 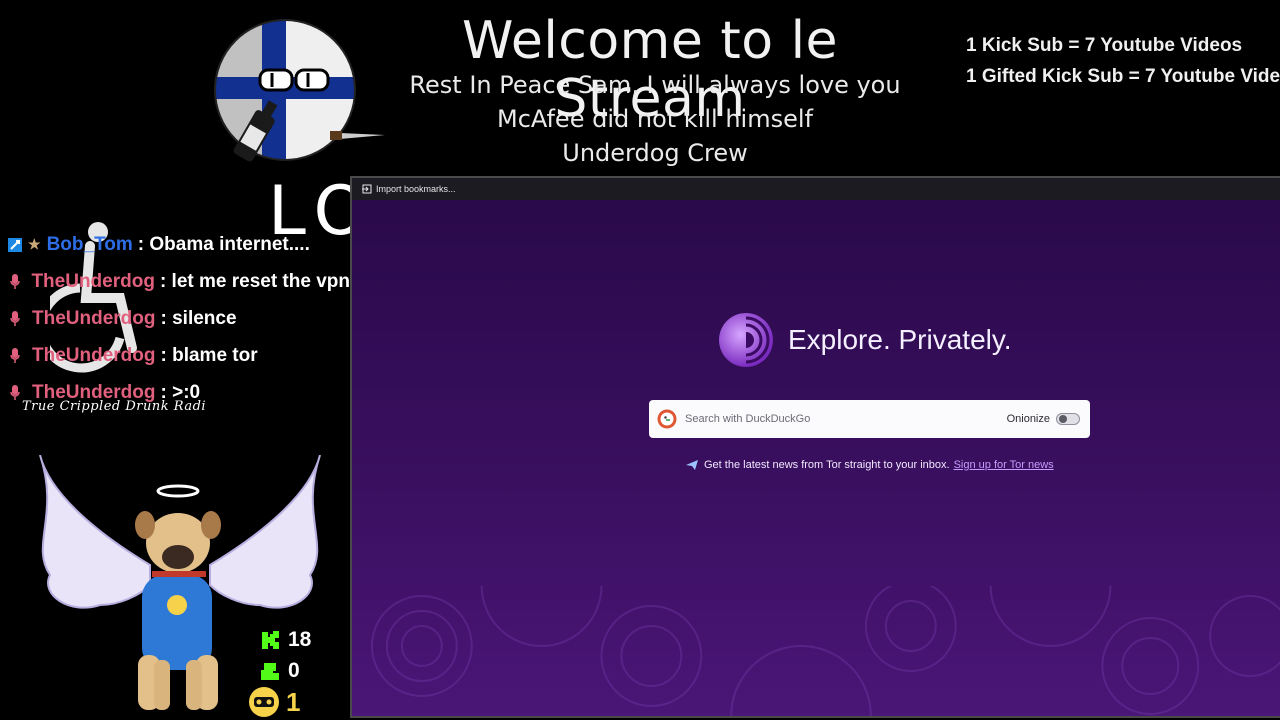 I want to click on mod-sword-icon, so click(x=15, y=244).